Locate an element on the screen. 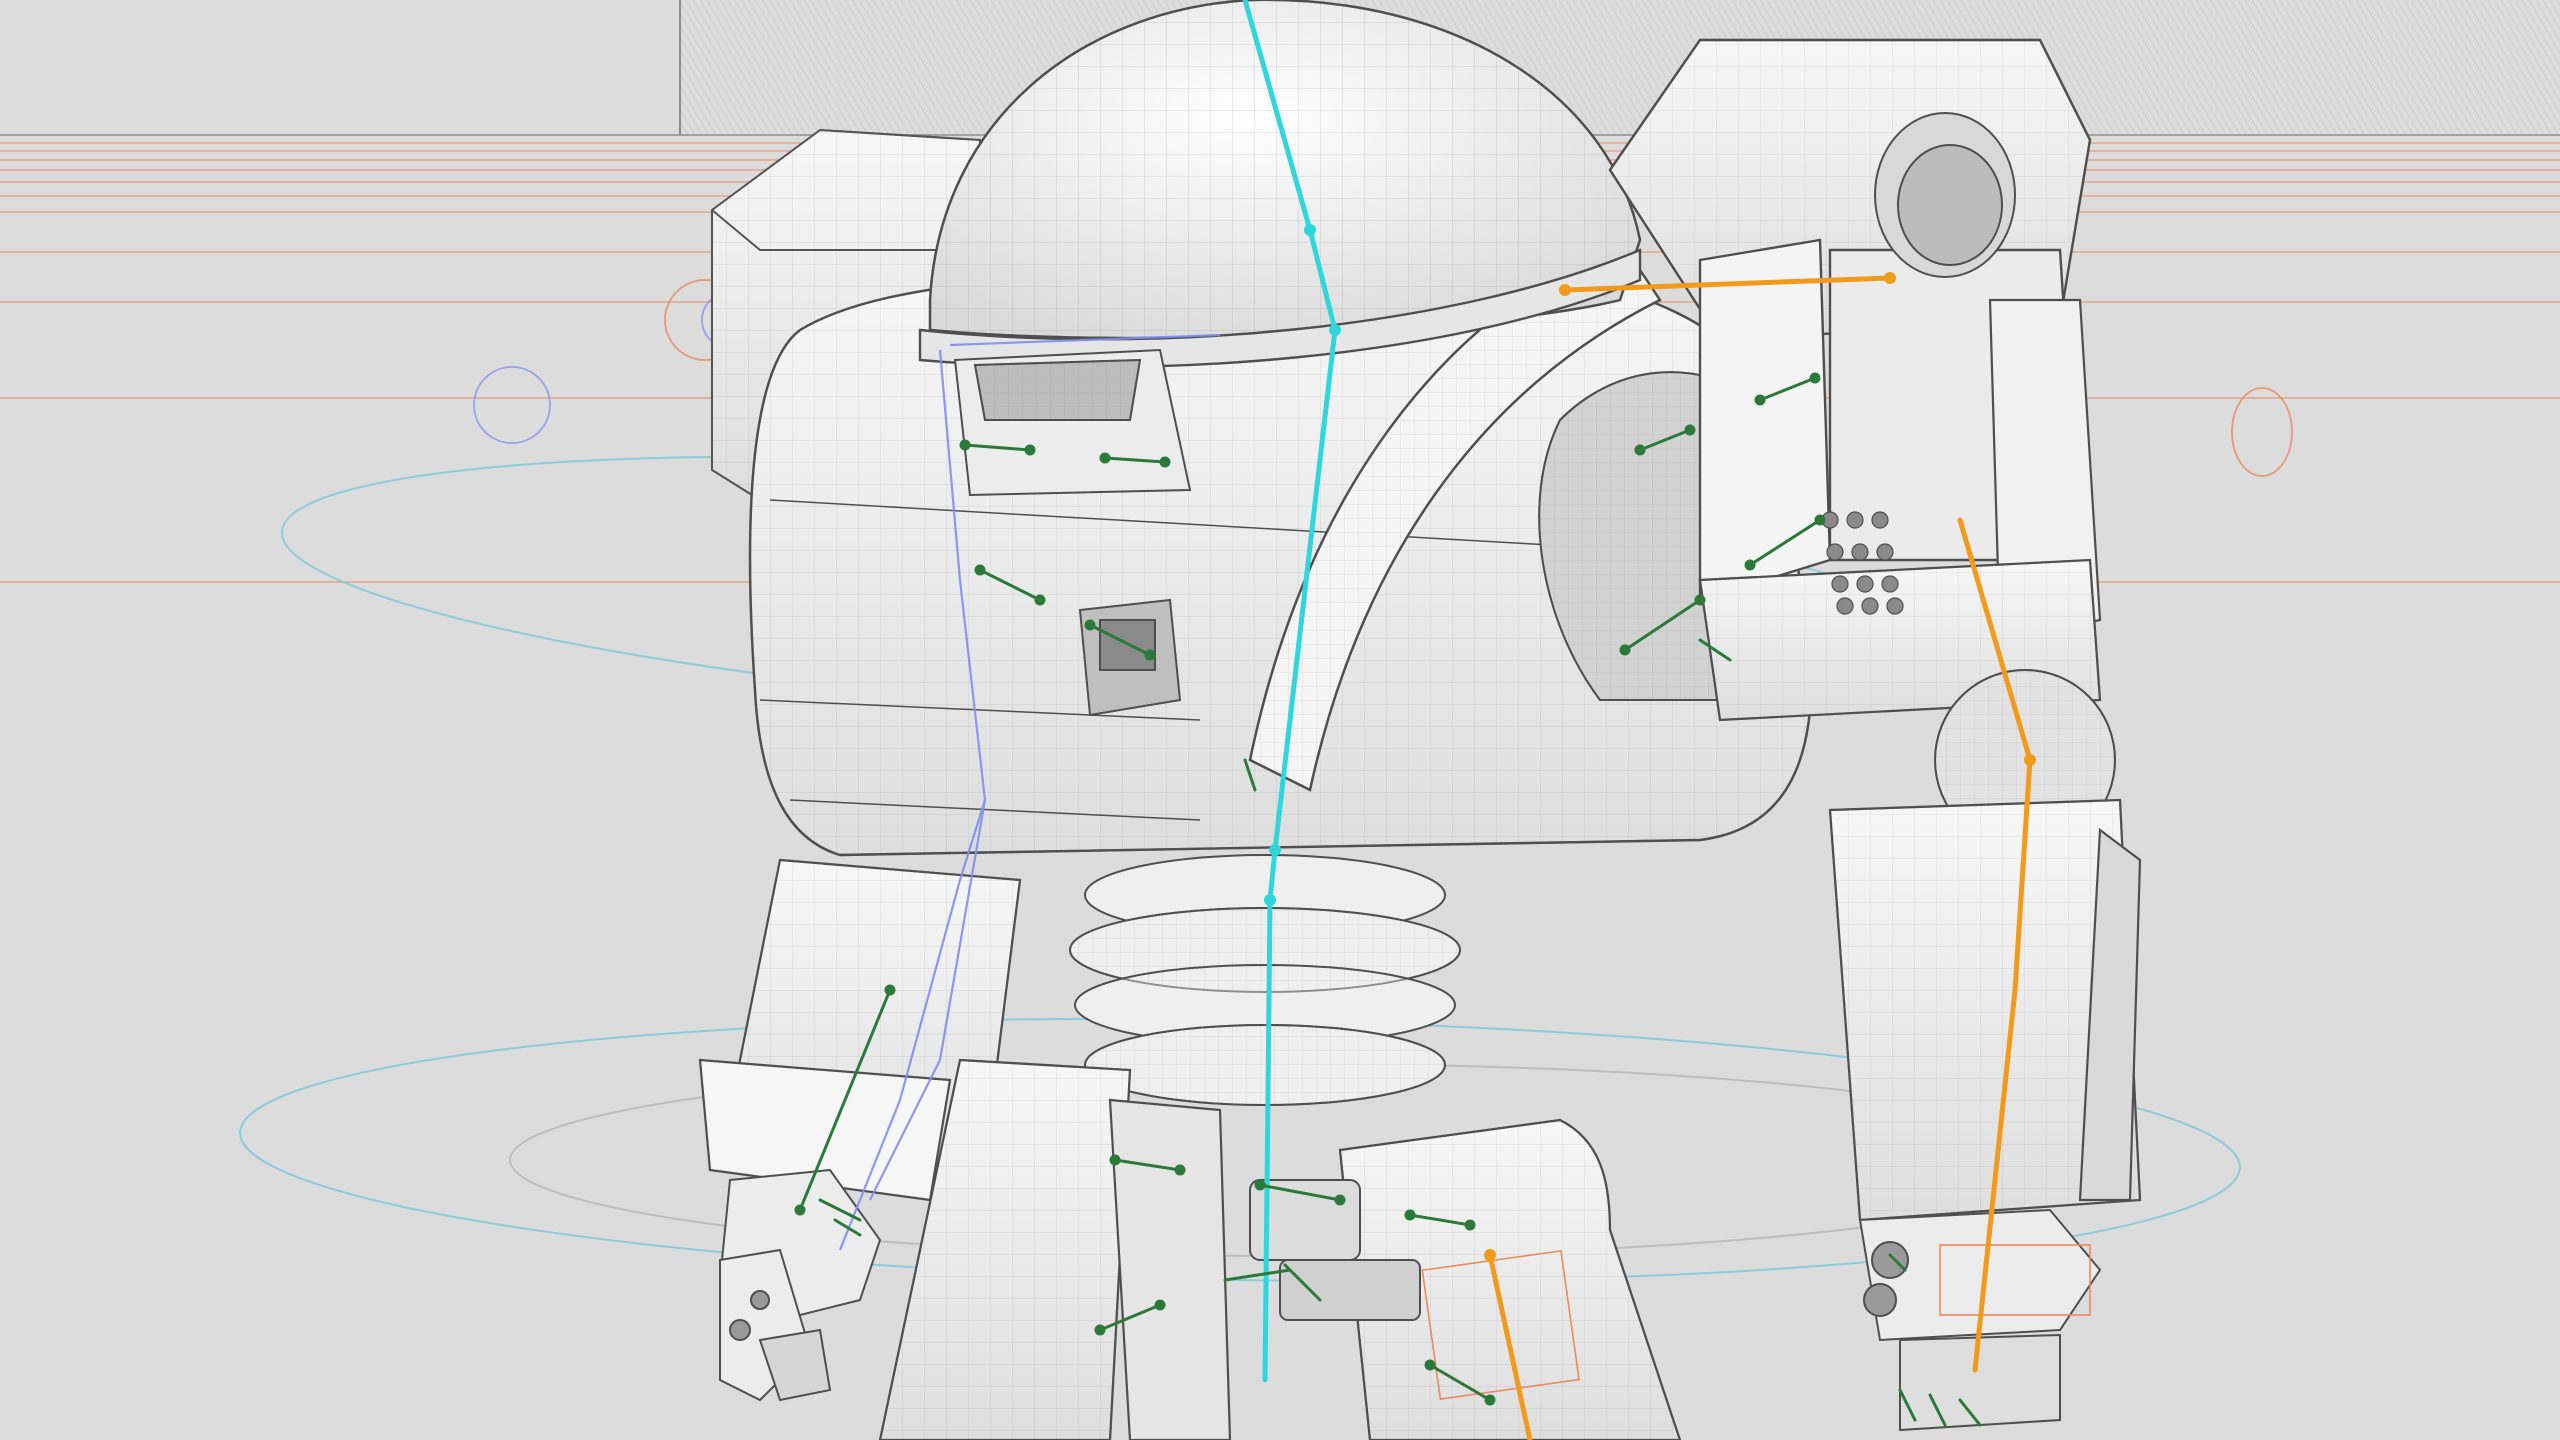 The image size is (2560, 1440). backdrop-hatched-panel is located at coordinates (1620, 67).